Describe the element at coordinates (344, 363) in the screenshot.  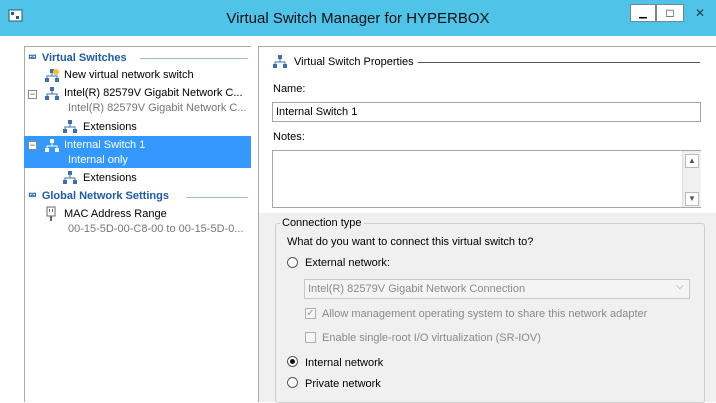
I see `internal-network-label: Internal network` at that location.